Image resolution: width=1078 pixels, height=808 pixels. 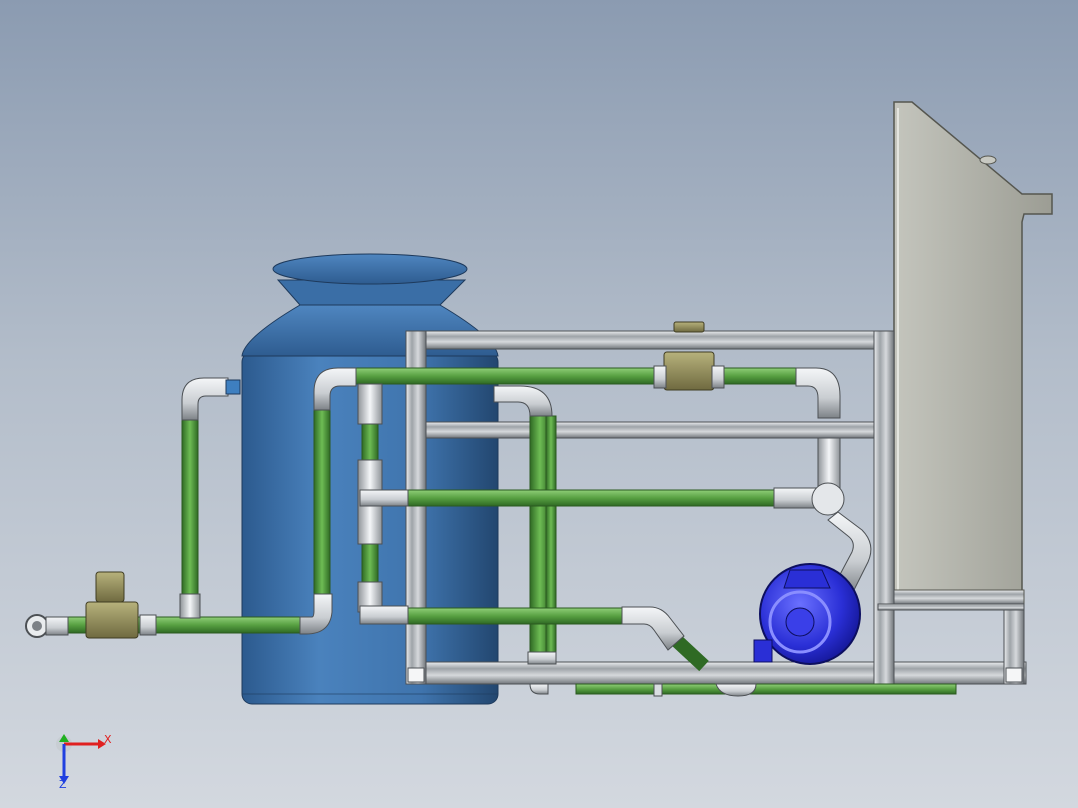 What do you see at coordinates (108, 739) in the screenshot?
I see `triad-x-label: X` at bounding box center [108, 739].